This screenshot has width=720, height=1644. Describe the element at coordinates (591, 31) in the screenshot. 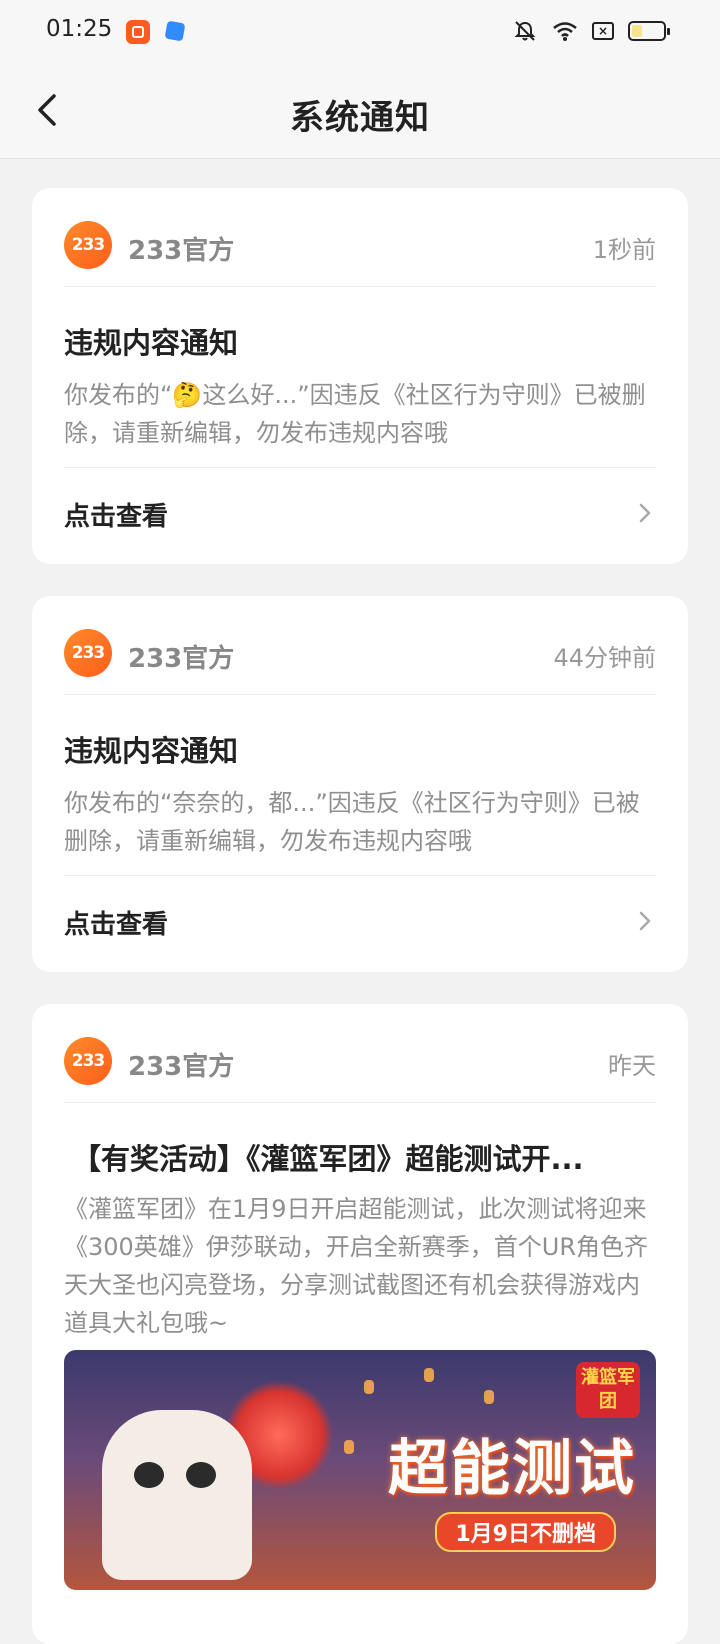

I see `status-icons: ×` at that location.